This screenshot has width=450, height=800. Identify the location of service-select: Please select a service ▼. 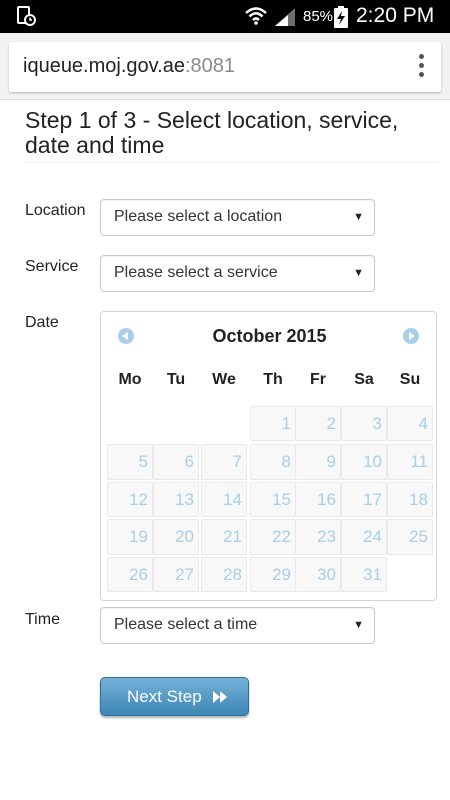
(237, 273).